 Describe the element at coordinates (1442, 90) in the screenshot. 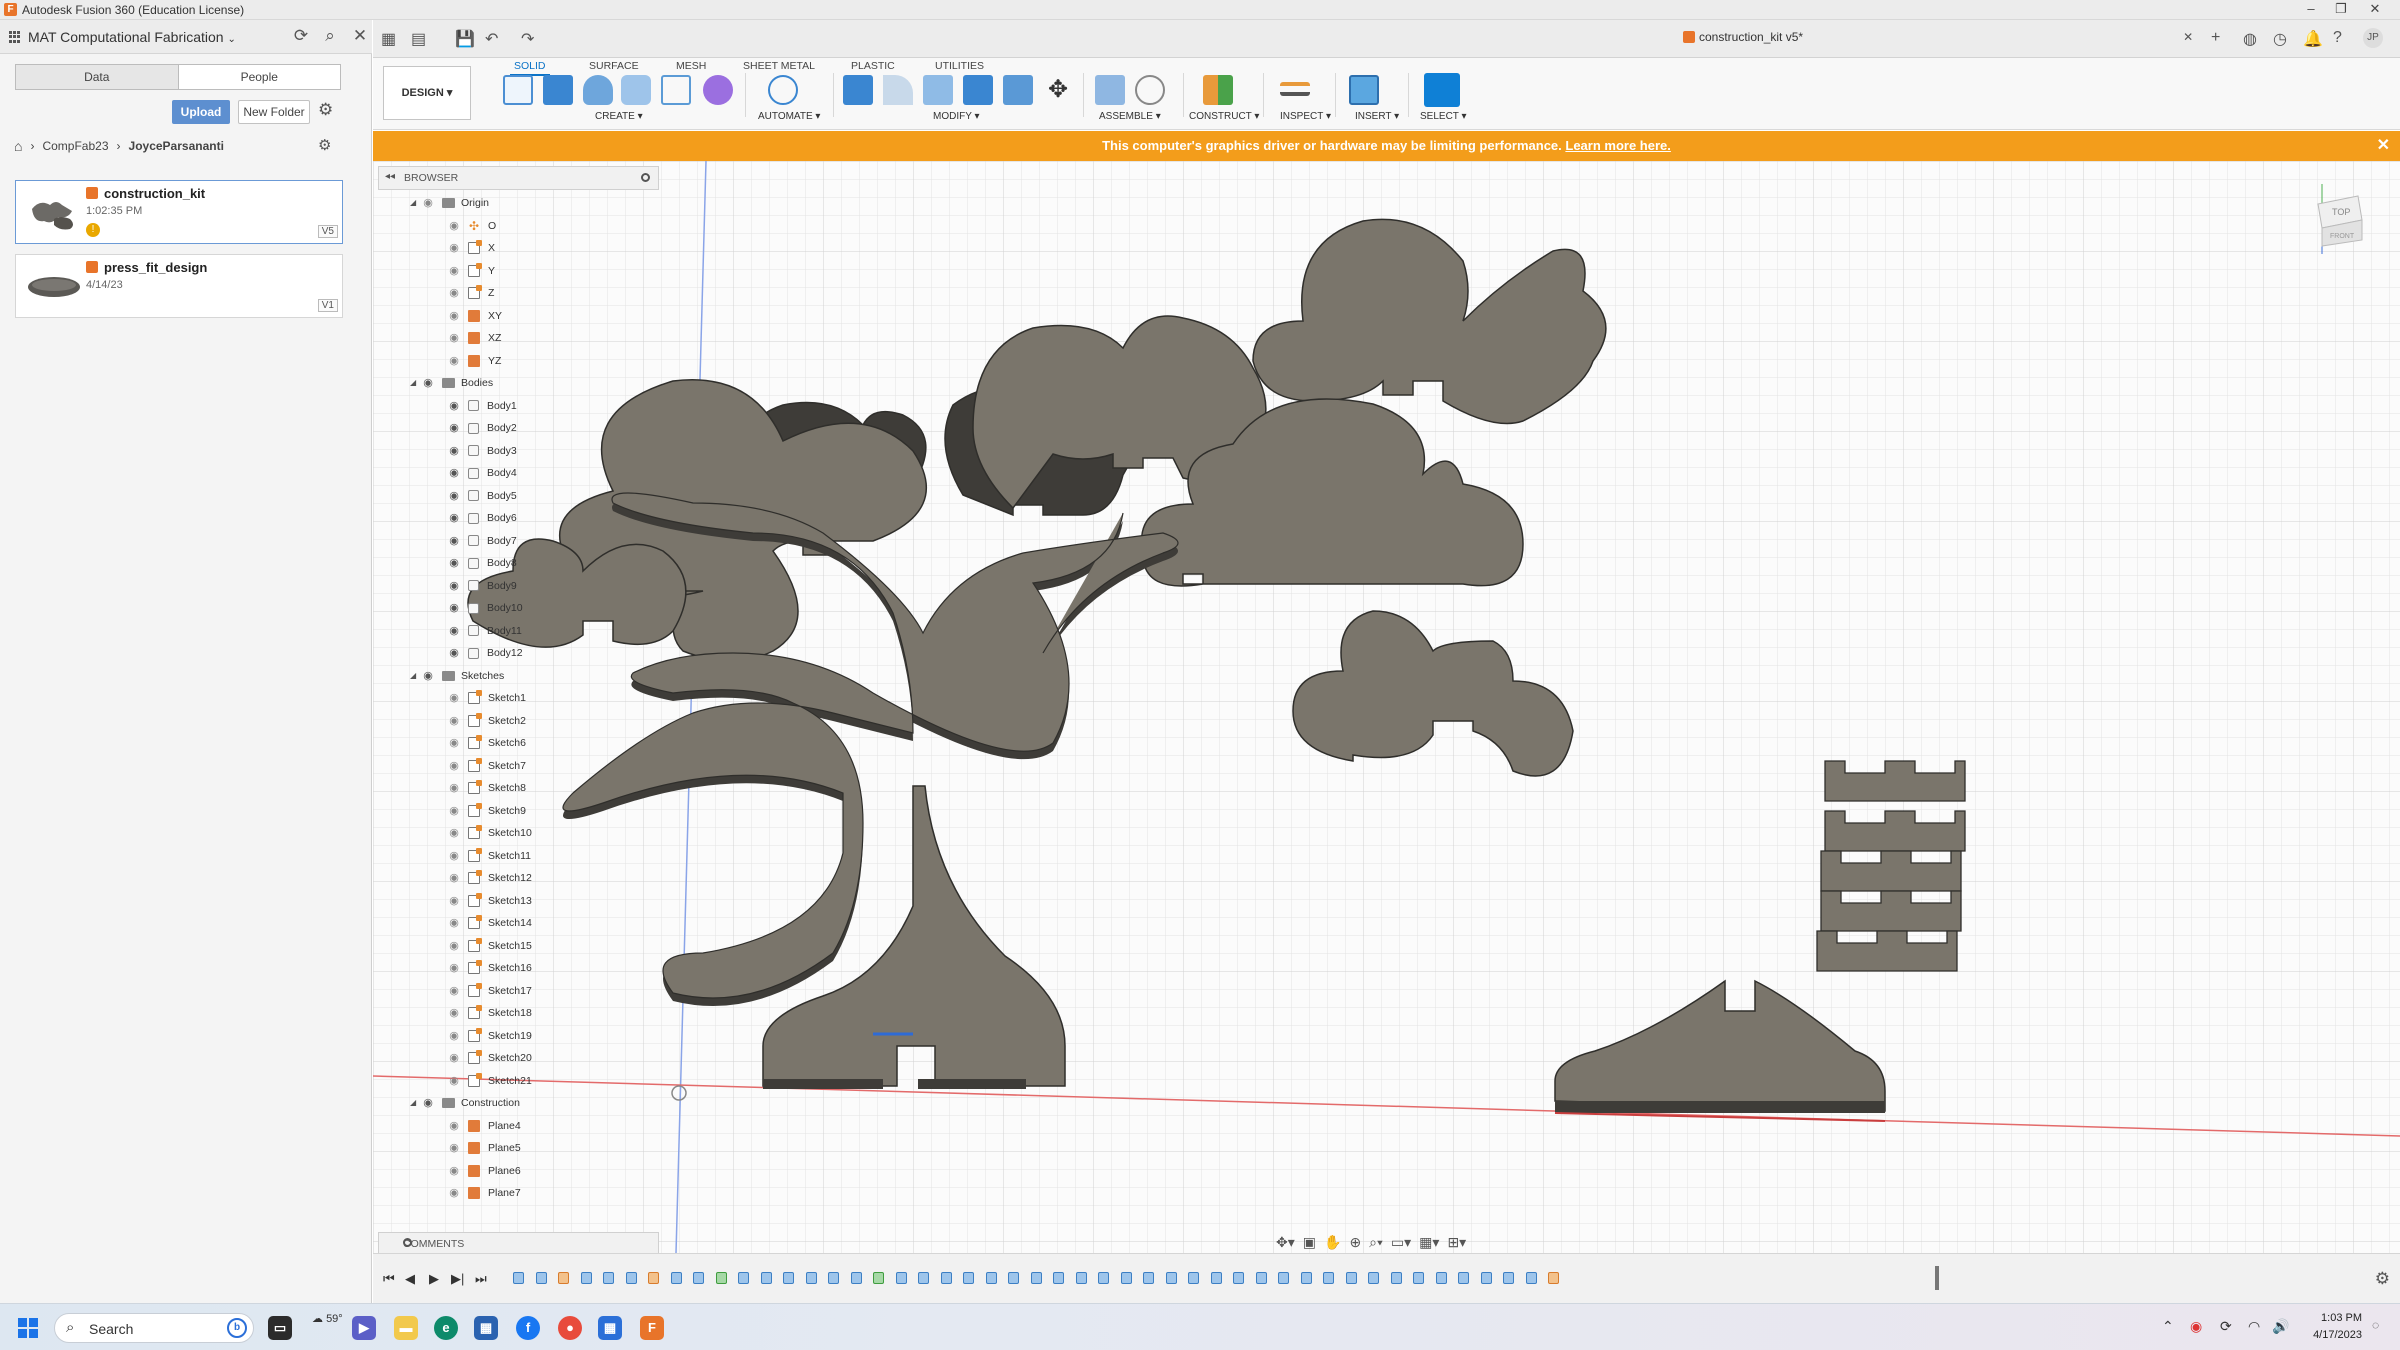

I see `select-icon` at that location.